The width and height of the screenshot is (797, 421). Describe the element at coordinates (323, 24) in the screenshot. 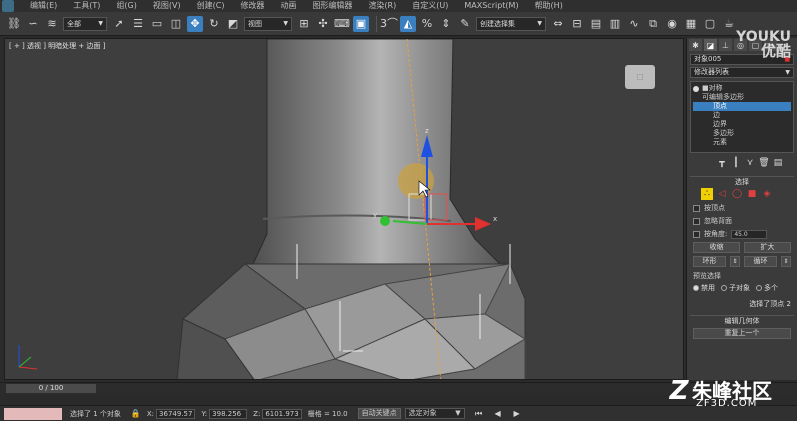

I see `manipulate-icon: ✣` at that location.